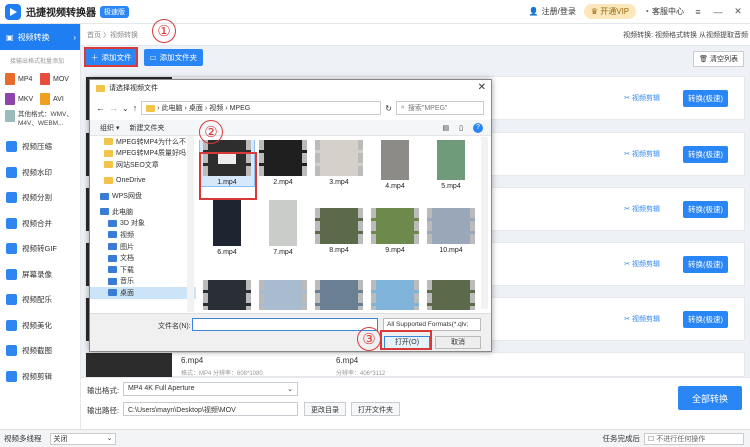 Image resolution: width=750 pixels, height=447 pixels. Describe the element at coordinates (143, 293) in the screenshot. I see `nav-item-desktop: 桌面` at that location.